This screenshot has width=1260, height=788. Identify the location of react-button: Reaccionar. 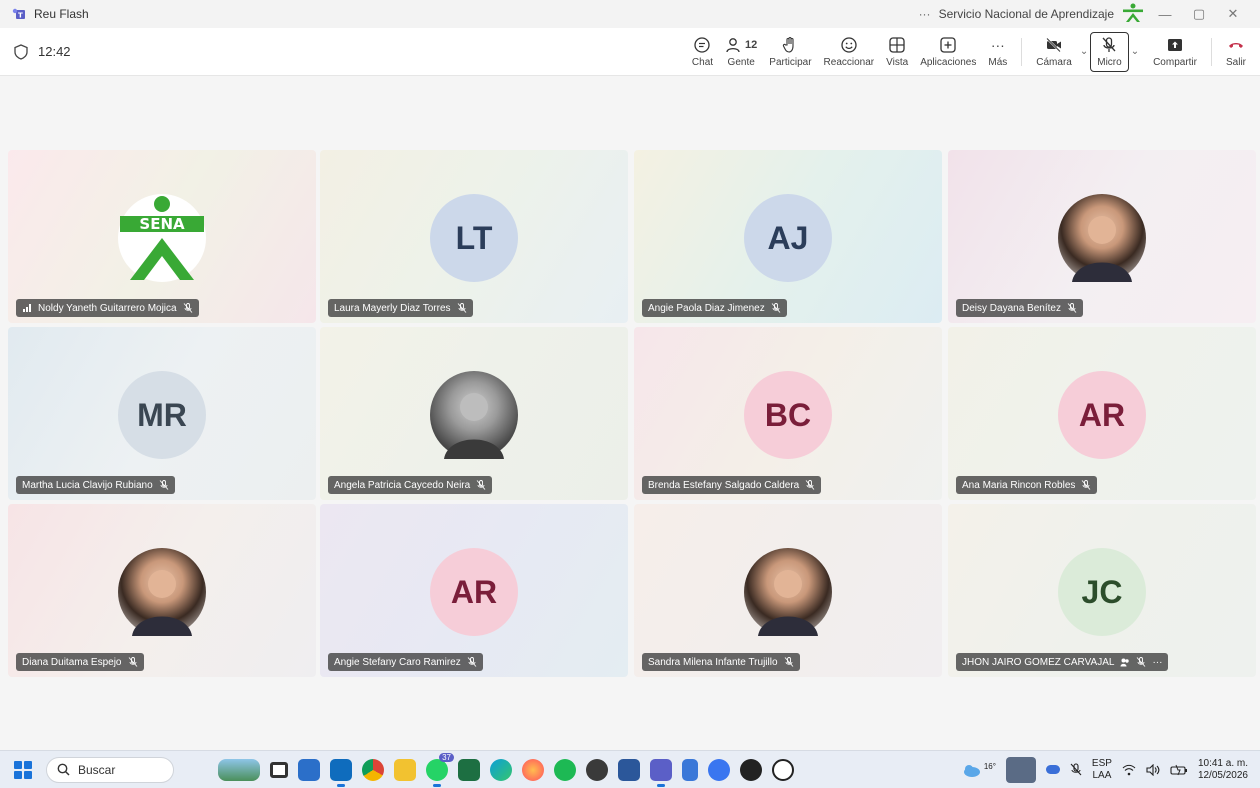
(849, 52).